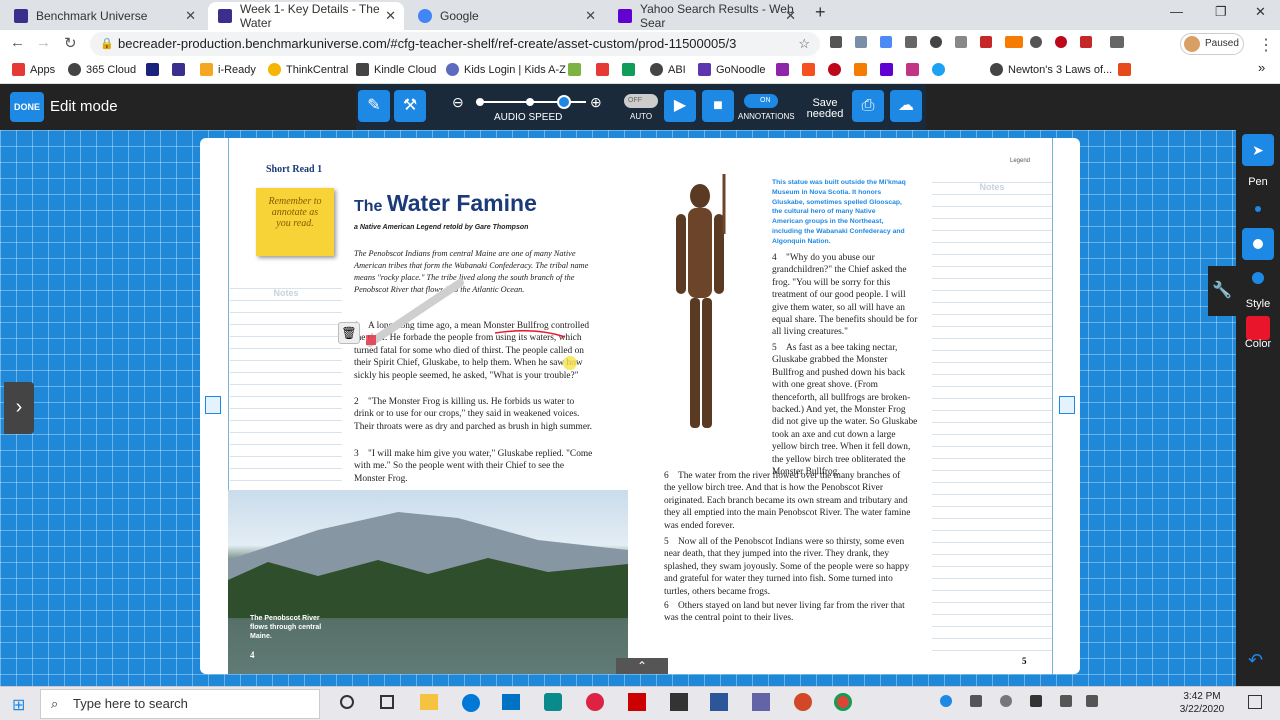  I want to click on tab-google: Google ✕, so click(506, 16).